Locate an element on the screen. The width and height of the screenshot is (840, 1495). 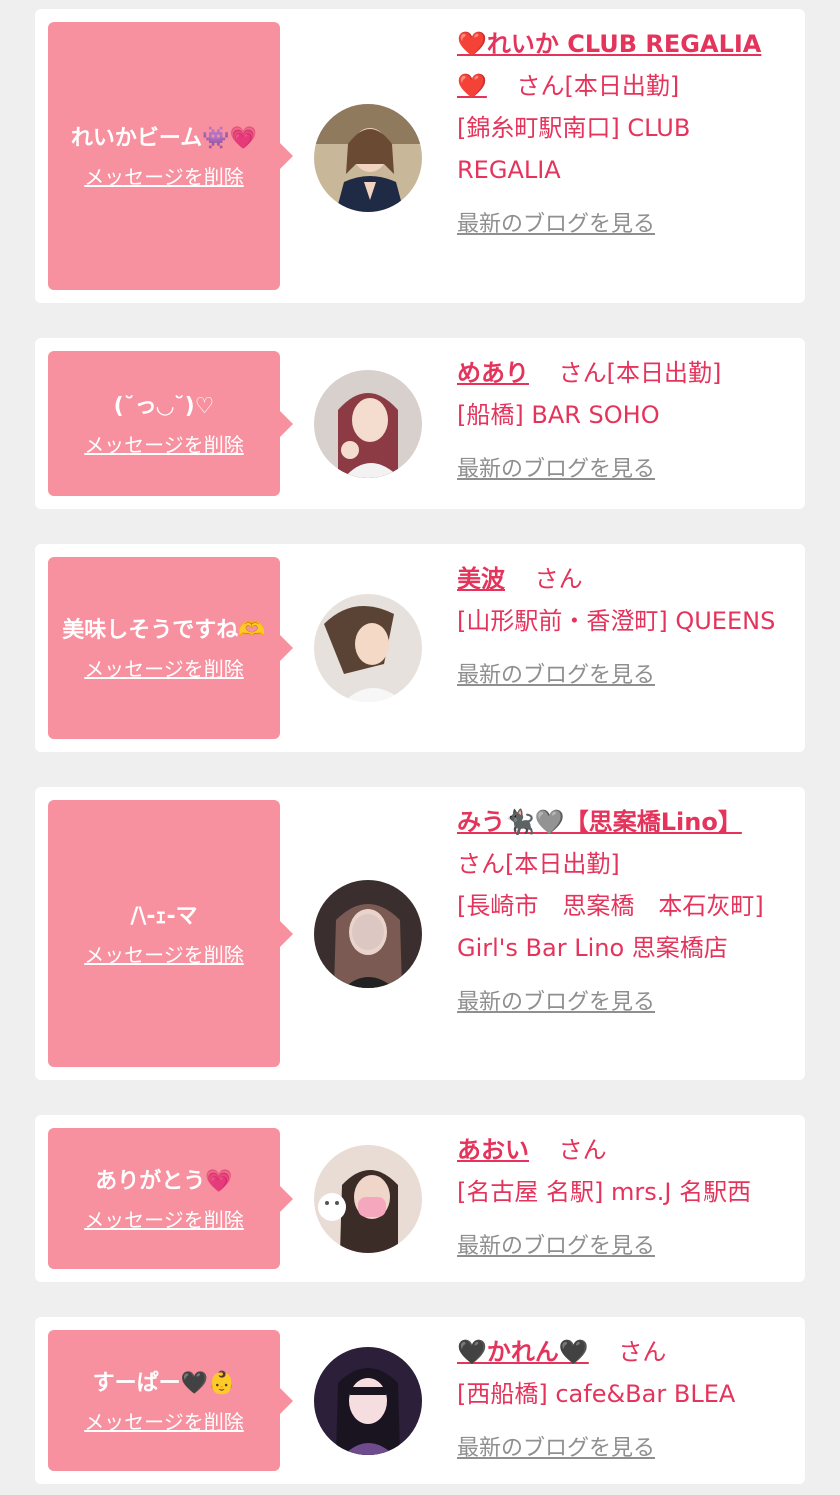
shop-name: [山形駅前・香澄町] QUEENS is located at coordinates (616, 621).